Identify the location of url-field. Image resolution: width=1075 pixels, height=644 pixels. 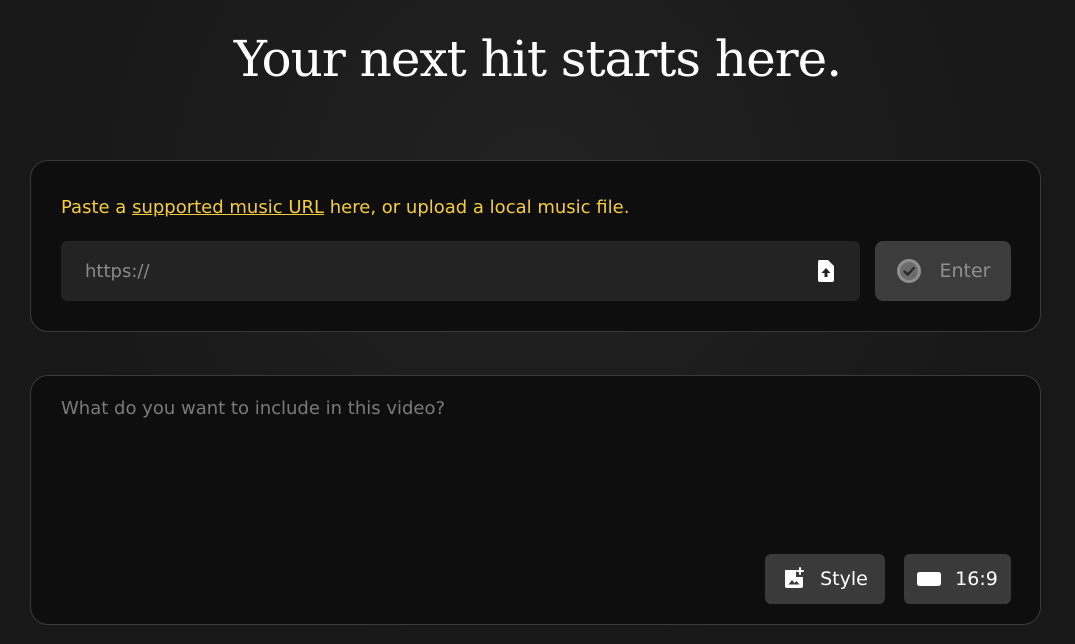
(460, 271).